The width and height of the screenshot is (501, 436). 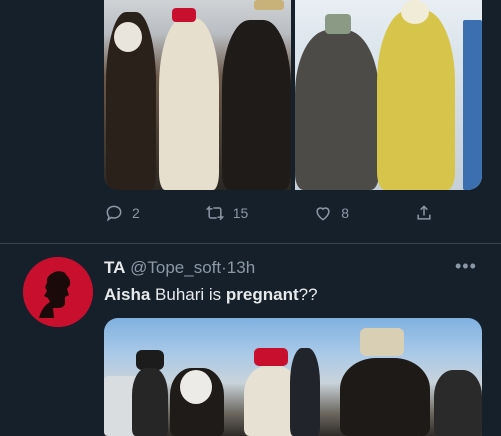 I want to click on share-icon, so click(x=424, y=212).